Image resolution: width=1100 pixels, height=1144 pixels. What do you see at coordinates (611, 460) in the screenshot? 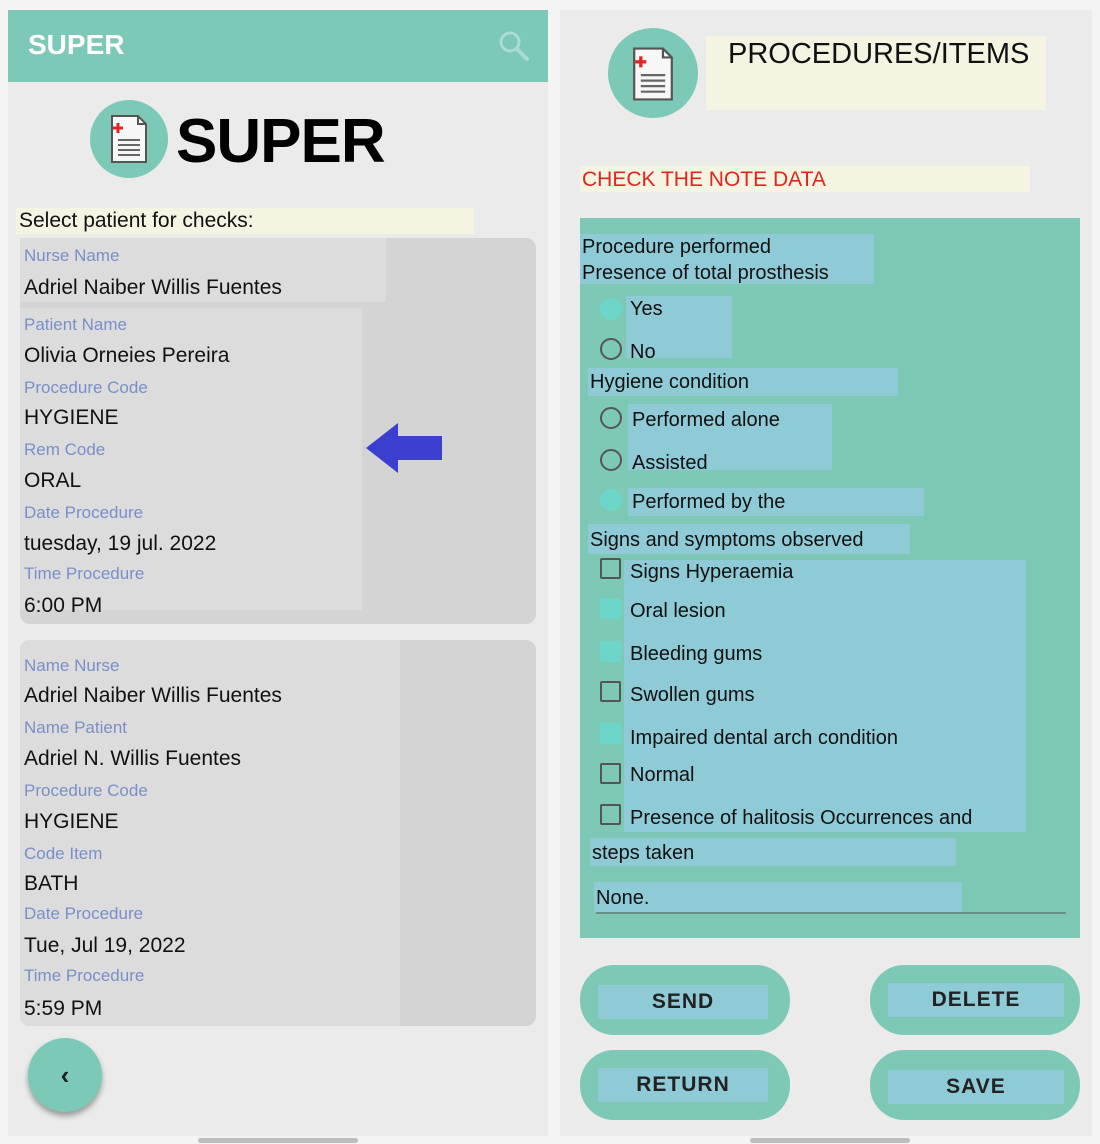
I see `hygiene-assisted-radio` at bounding box center [611, 460].